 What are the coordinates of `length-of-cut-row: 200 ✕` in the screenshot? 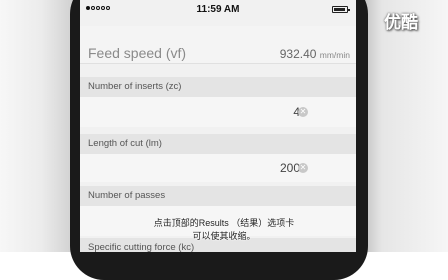 It's located at (218, 168).